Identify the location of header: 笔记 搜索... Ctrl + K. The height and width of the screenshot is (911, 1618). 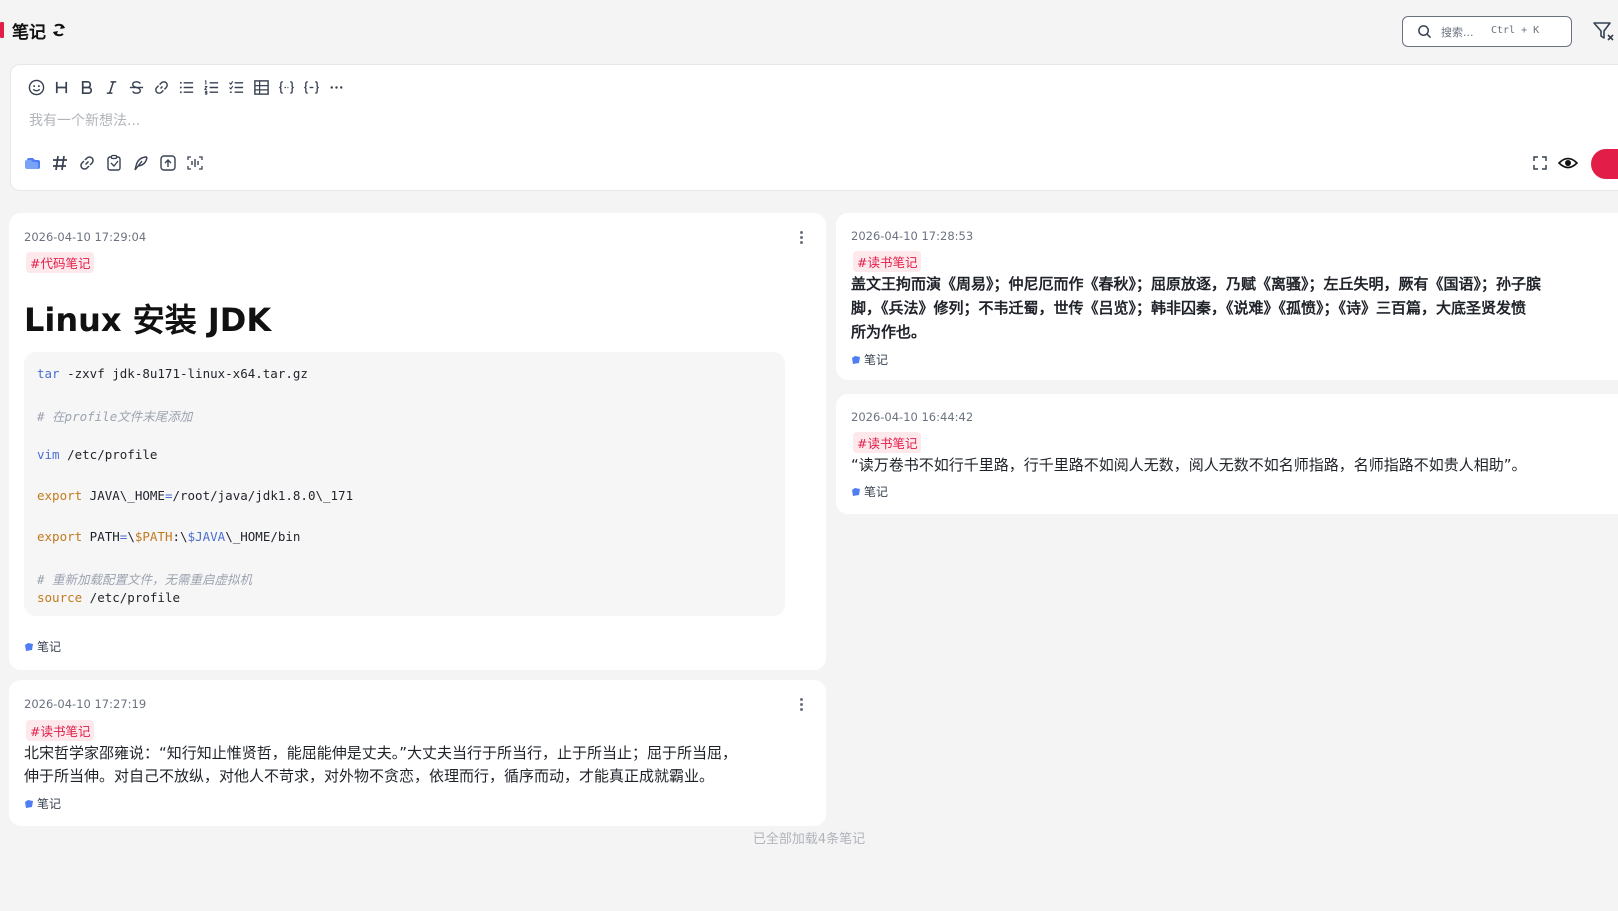
(809, 31).